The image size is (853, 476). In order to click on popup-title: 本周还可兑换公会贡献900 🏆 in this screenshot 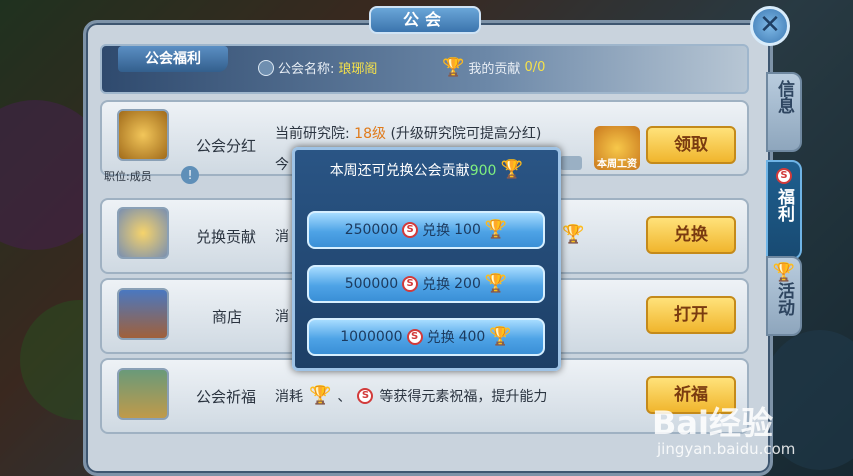, I will do `click(426, 170)`.